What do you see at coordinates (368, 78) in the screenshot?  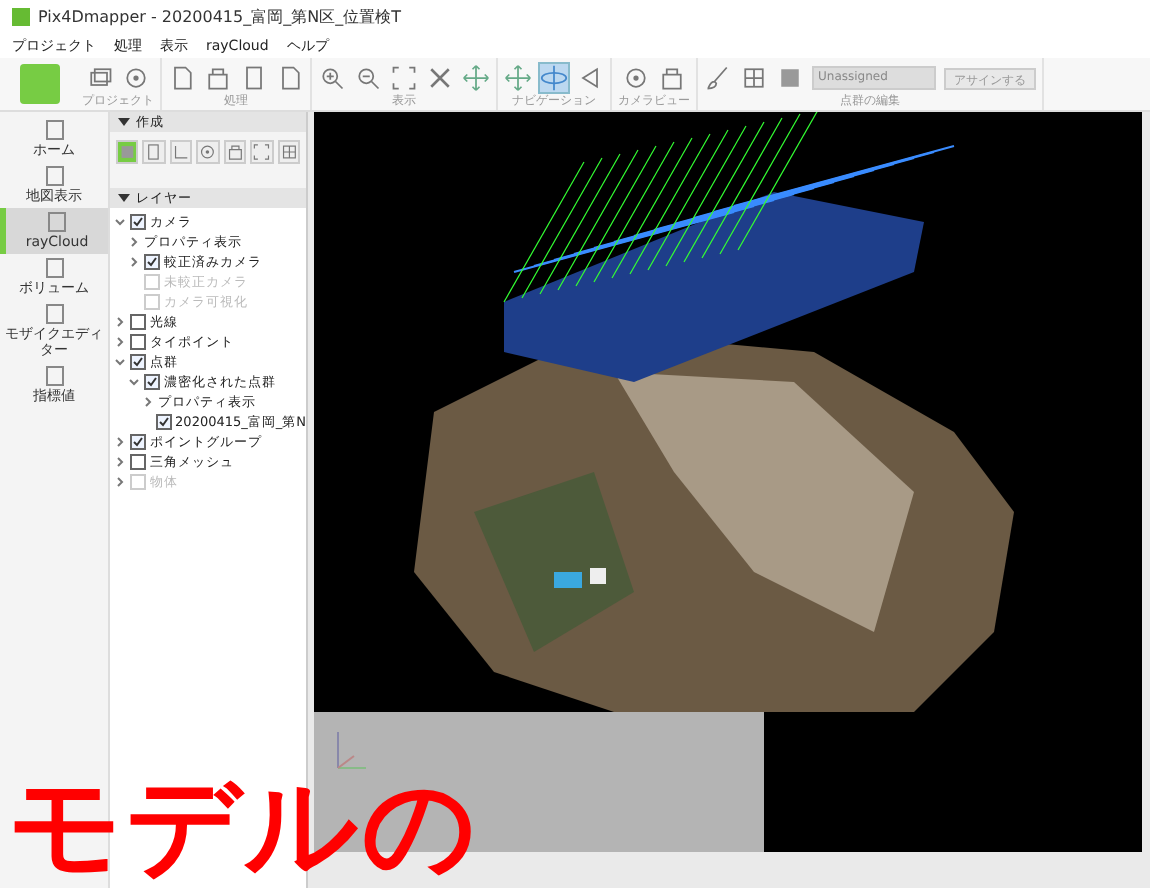 I see `zoom-out-icon` at bounding box center [368, 78].